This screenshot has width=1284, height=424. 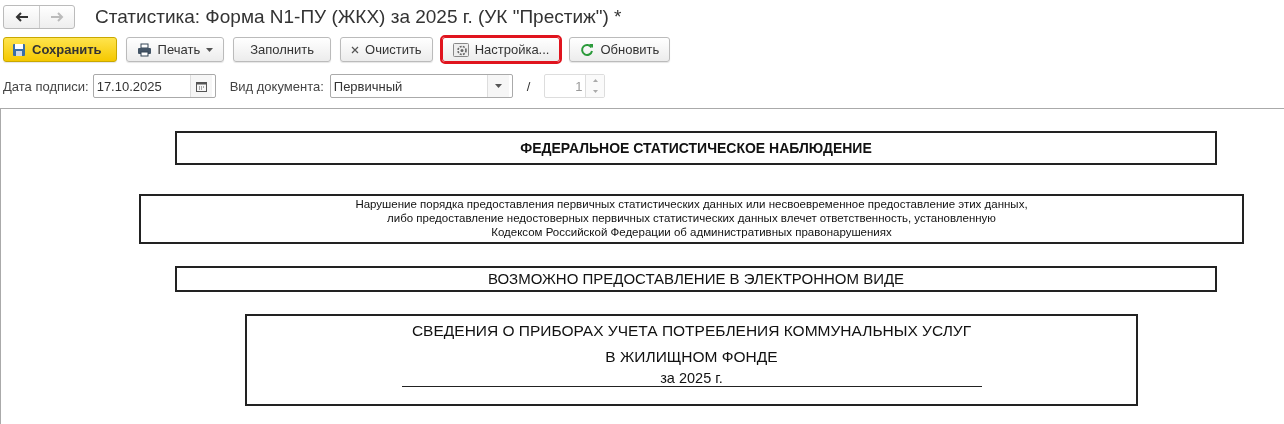 I want to click on close-icon, so click(x=355, y=49).